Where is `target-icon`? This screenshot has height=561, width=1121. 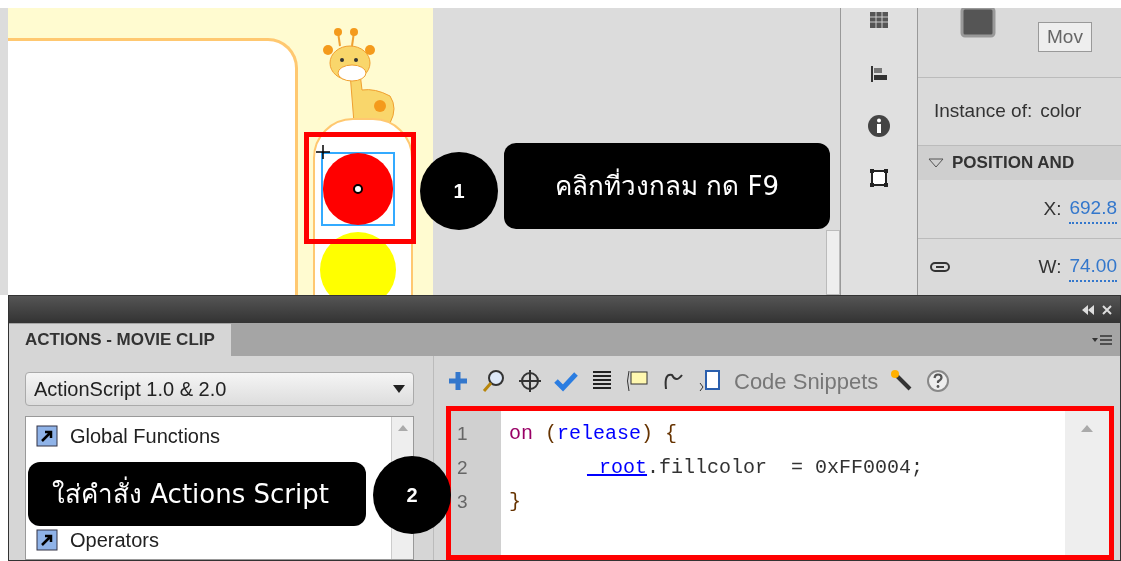
target-icon is located at coordinates (530, 381).